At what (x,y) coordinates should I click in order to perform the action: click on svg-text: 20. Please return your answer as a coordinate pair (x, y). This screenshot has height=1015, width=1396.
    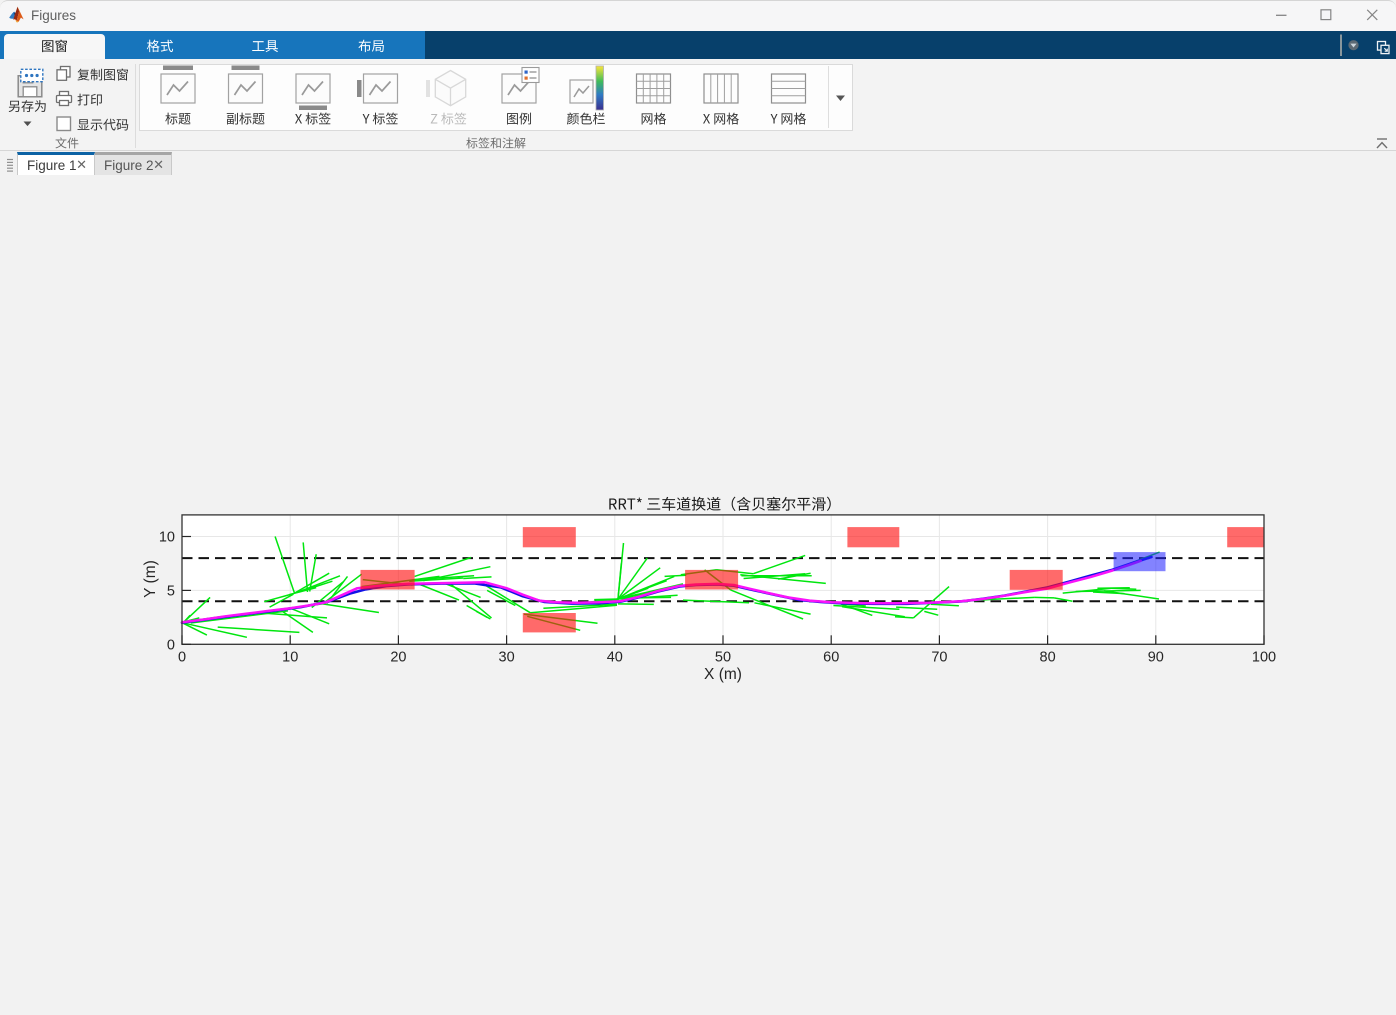
    Looking at the image, I should click on (398, 658).